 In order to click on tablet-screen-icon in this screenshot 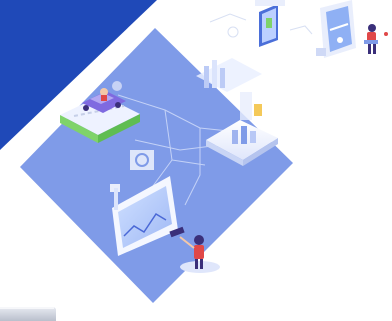, I will do `click(336, 29)`.